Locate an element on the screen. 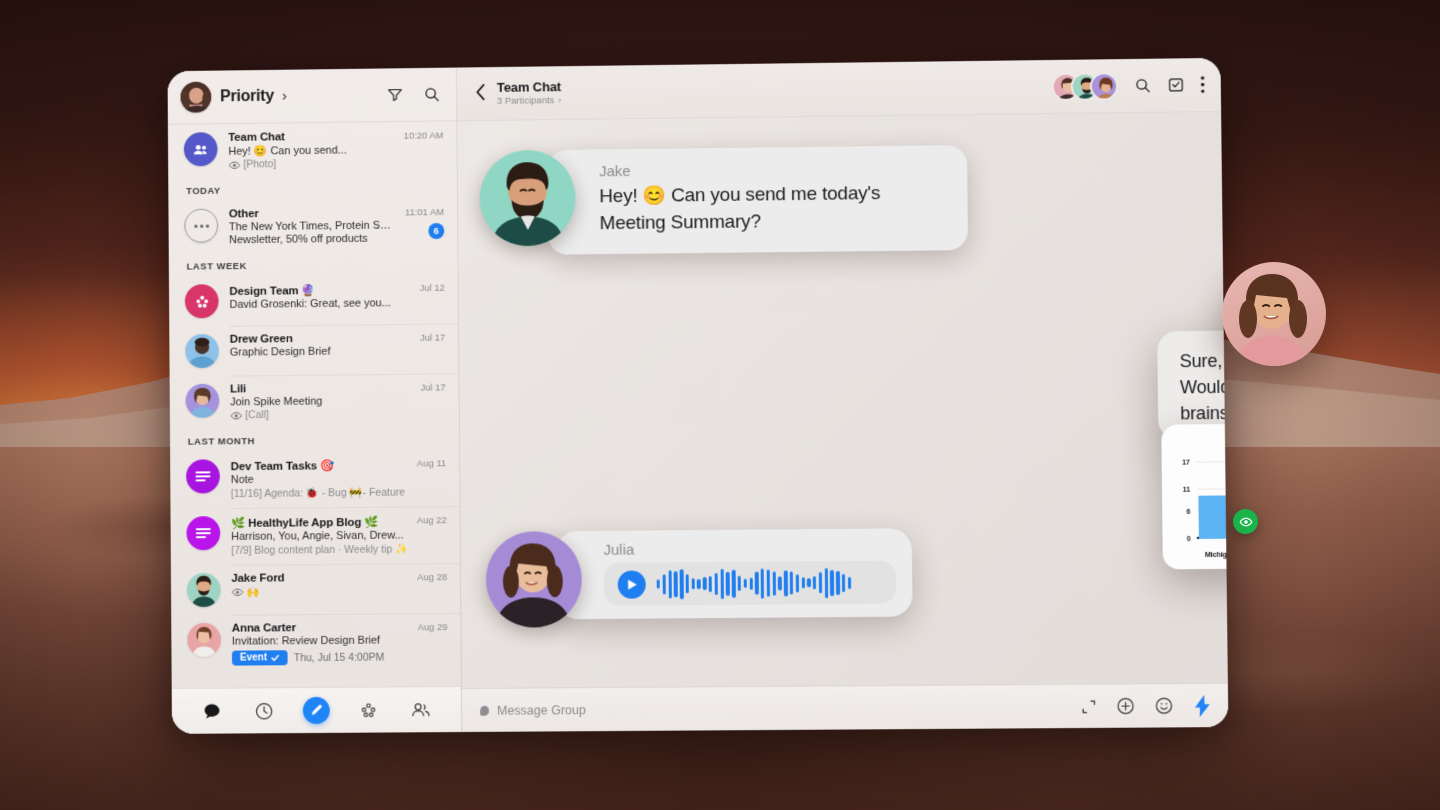 The height and width of the screenshot is (810, 1440). chart-y-tick: 17 is located at coordinates (1186, 462).